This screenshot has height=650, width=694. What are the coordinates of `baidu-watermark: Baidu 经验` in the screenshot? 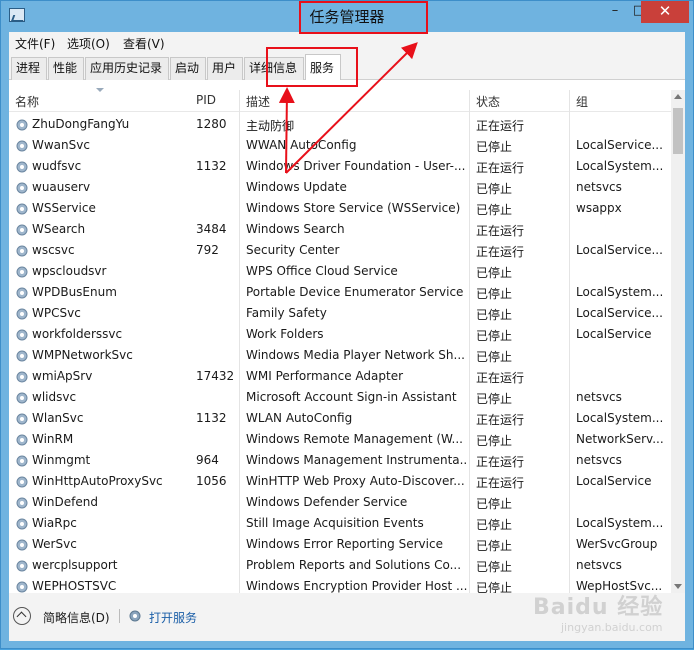 It's located at (598, 607).